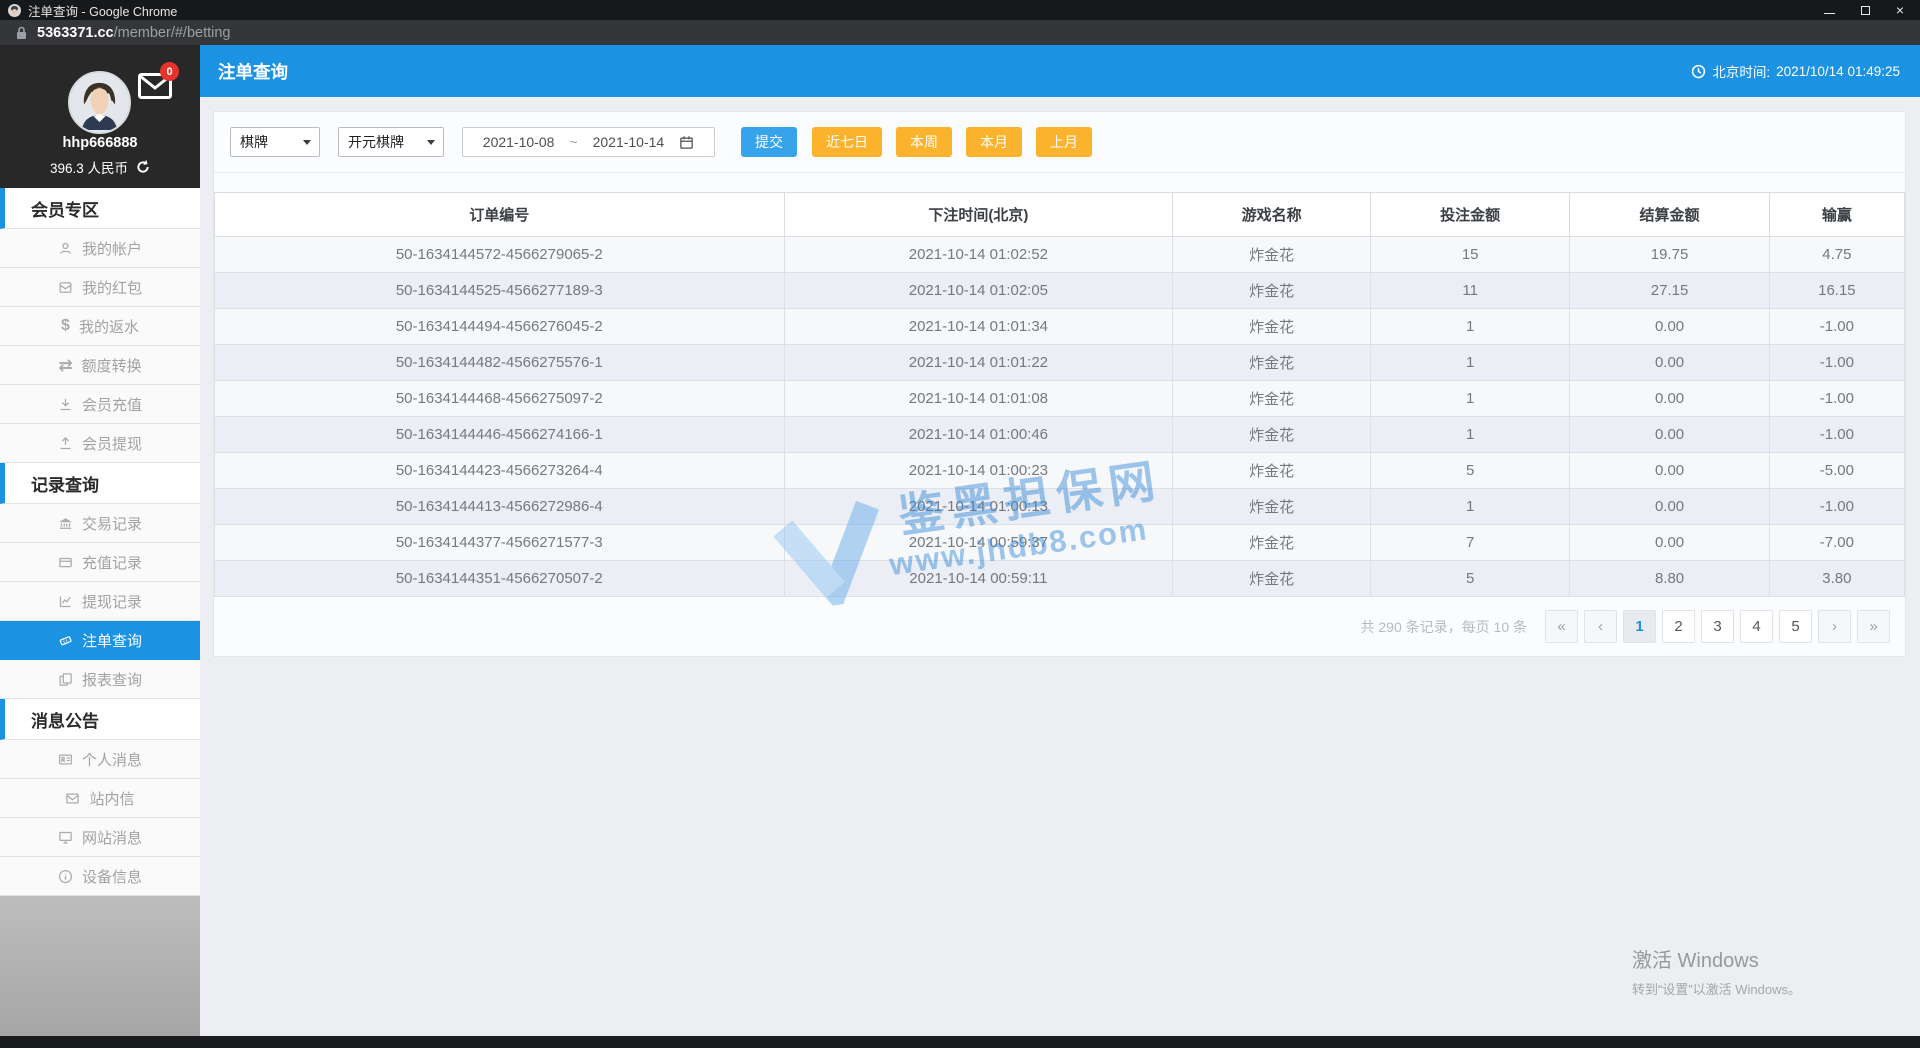 This screenshot has height=1048, width=1920. What do you see at coordinates (100, 679) in the screenshot?
I see `sidebar-item-report: 报表查询` at bounding box center [100, 679].